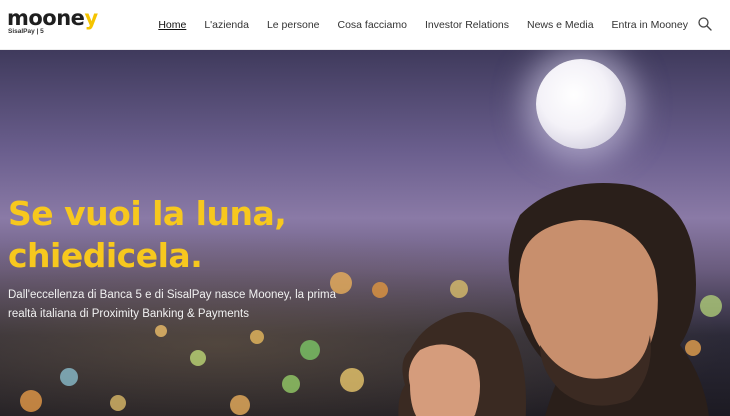  Describe the element at coordinates (293, 25) in the screenshot. I see `nav-item-persone: Le persone` at that location.